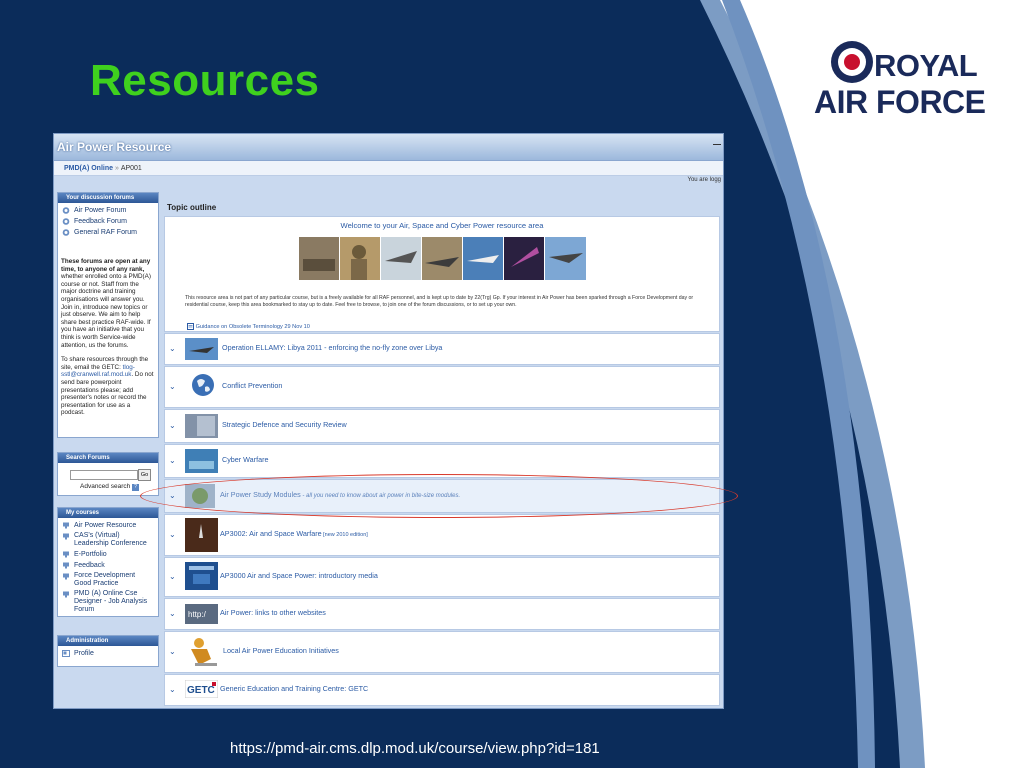  What do you see at coordinates (442, 461) in the screenshot?
I see `section-cyber-warfare: ⌄ Cyber Warfare` at bounding box center [442, 461].